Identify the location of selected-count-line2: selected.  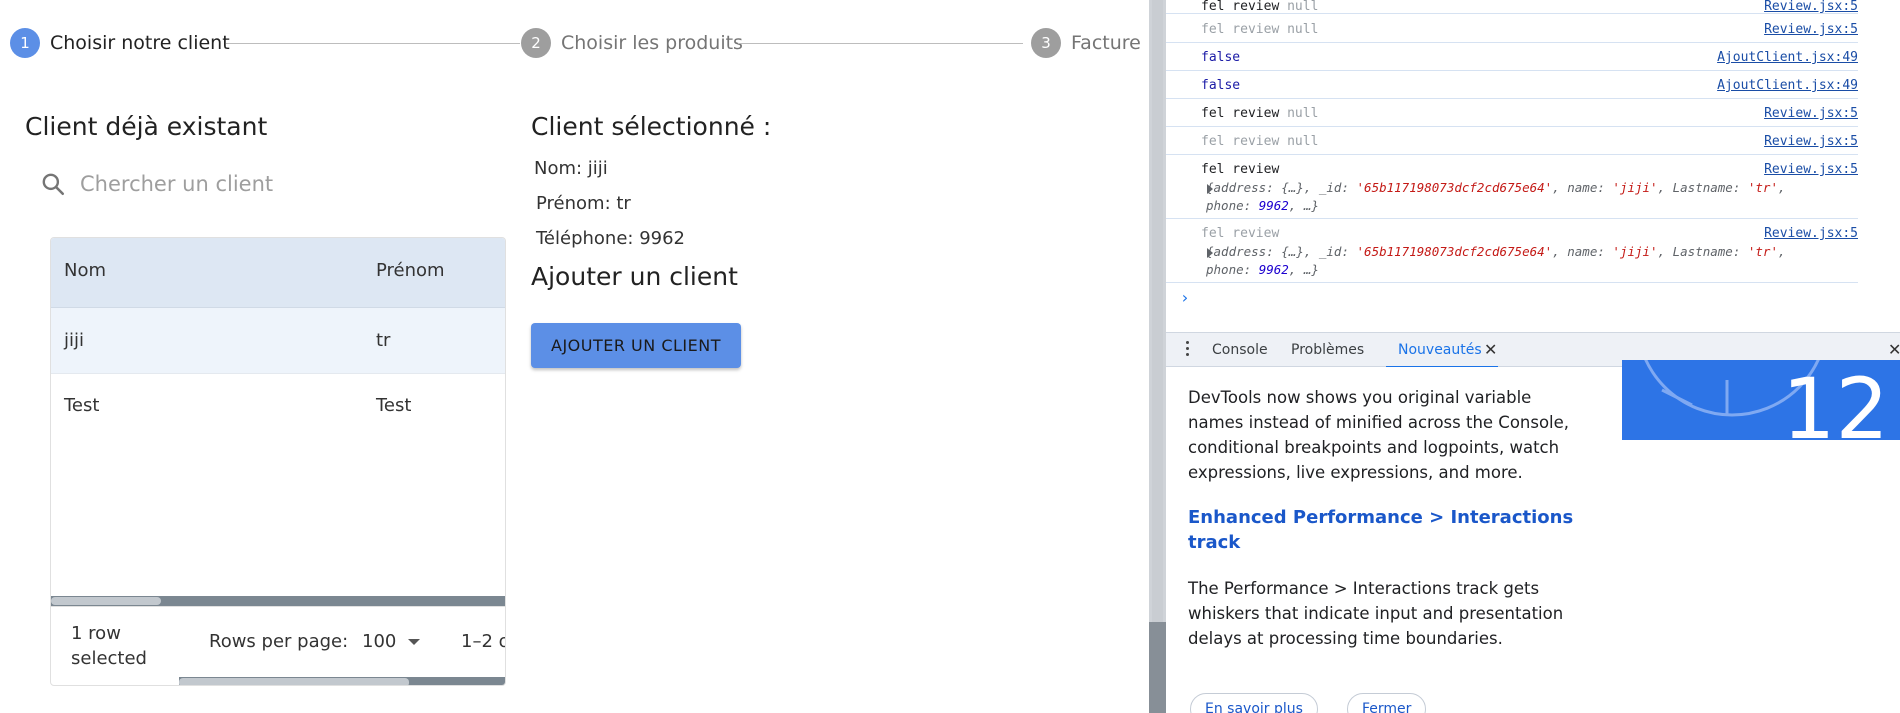
(109, 658).